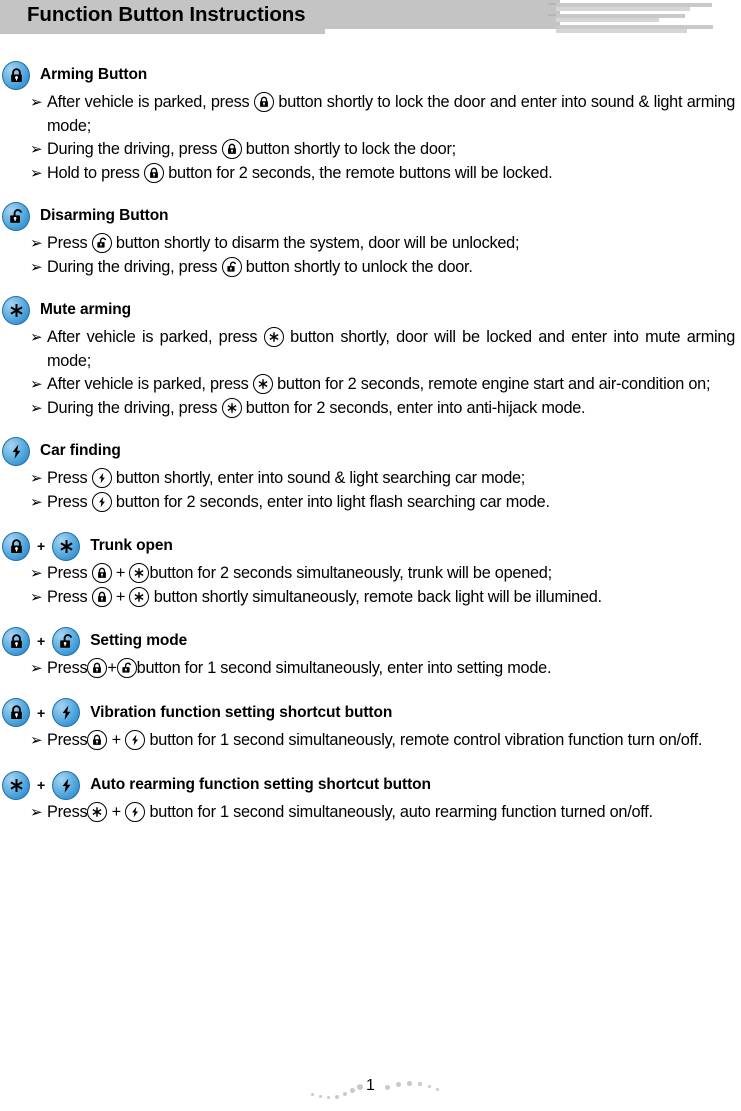  I want to click on bullet-text: button shortly to unlock the door., so click(357, 266).